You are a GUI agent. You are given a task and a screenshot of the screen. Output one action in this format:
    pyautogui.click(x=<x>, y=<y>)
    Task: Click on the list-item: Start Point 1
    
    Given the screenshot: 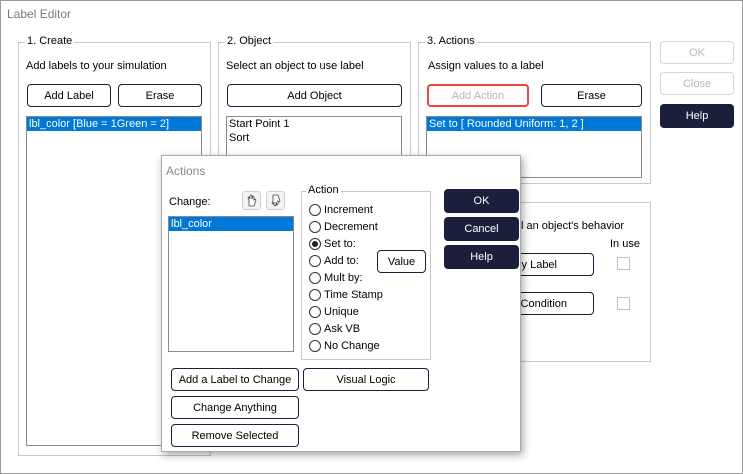 What is the action you would take?
    pyautogui.click(x=314, y=124)
    